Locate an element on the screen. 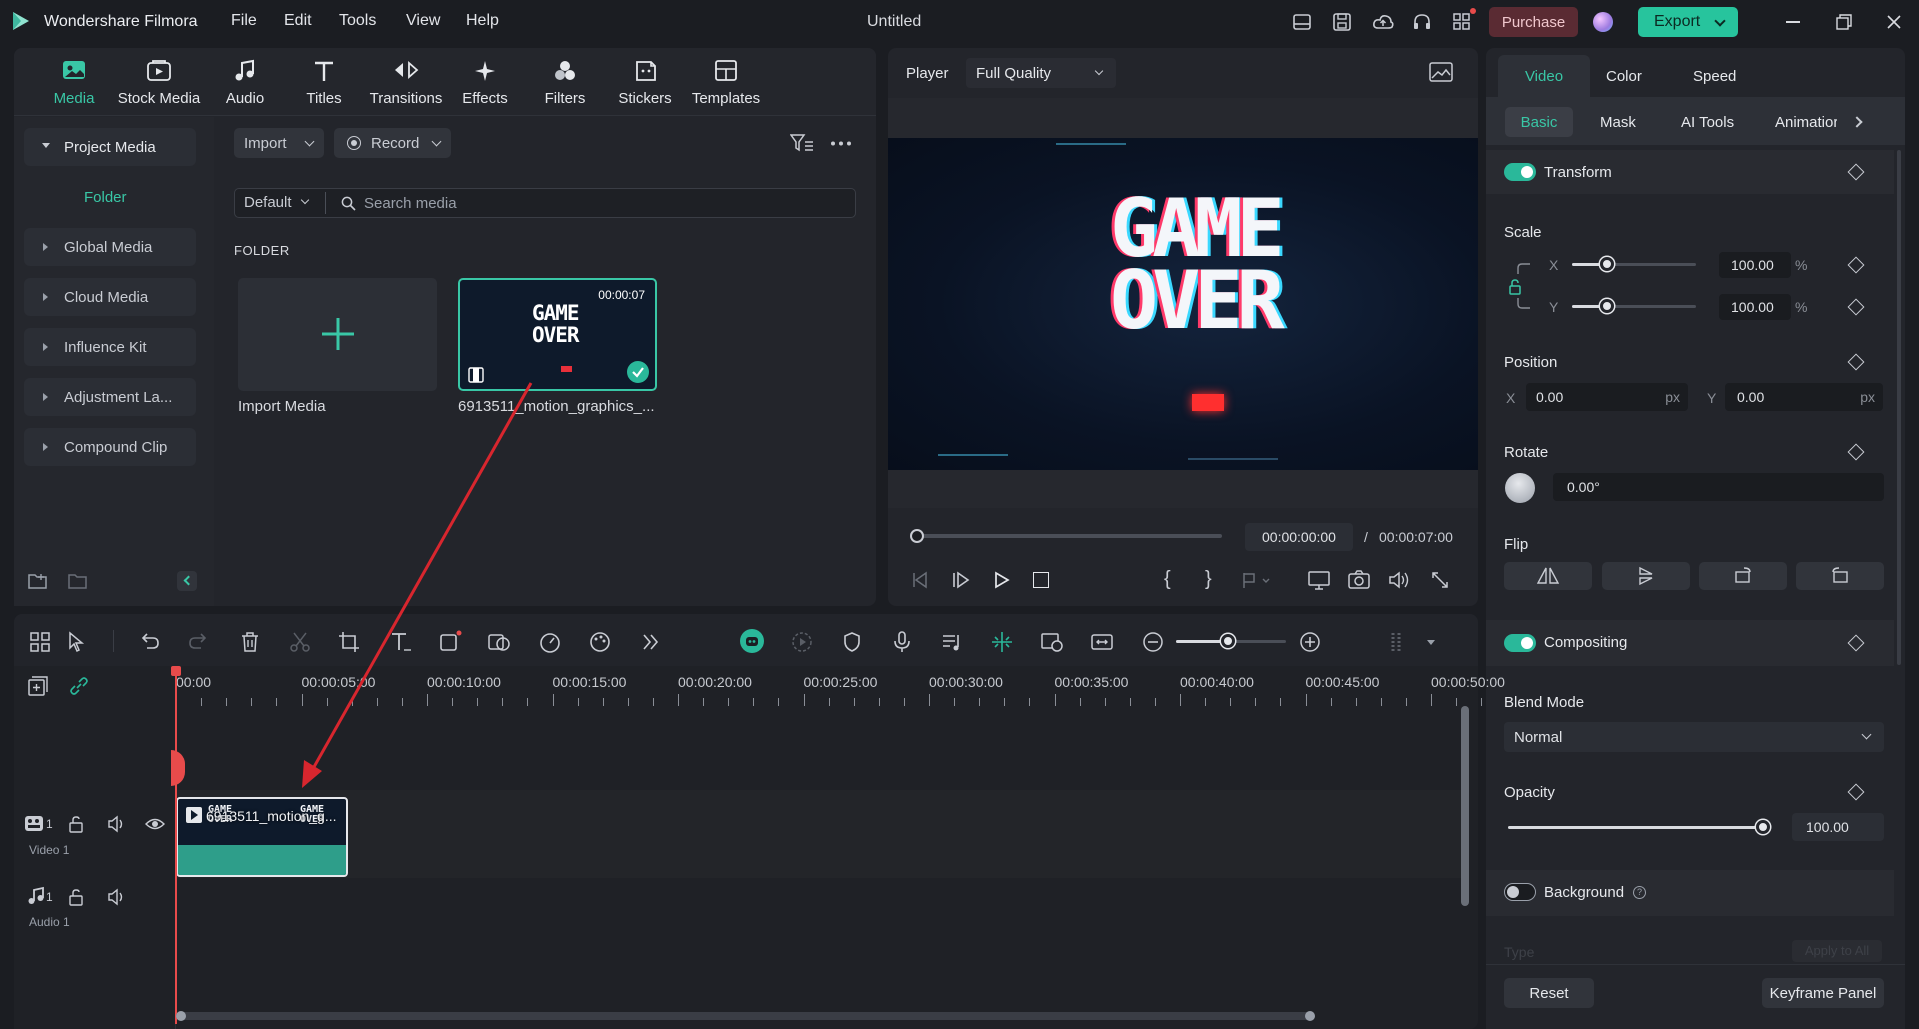  annotation-arrow is located at coordinates (417, 585).